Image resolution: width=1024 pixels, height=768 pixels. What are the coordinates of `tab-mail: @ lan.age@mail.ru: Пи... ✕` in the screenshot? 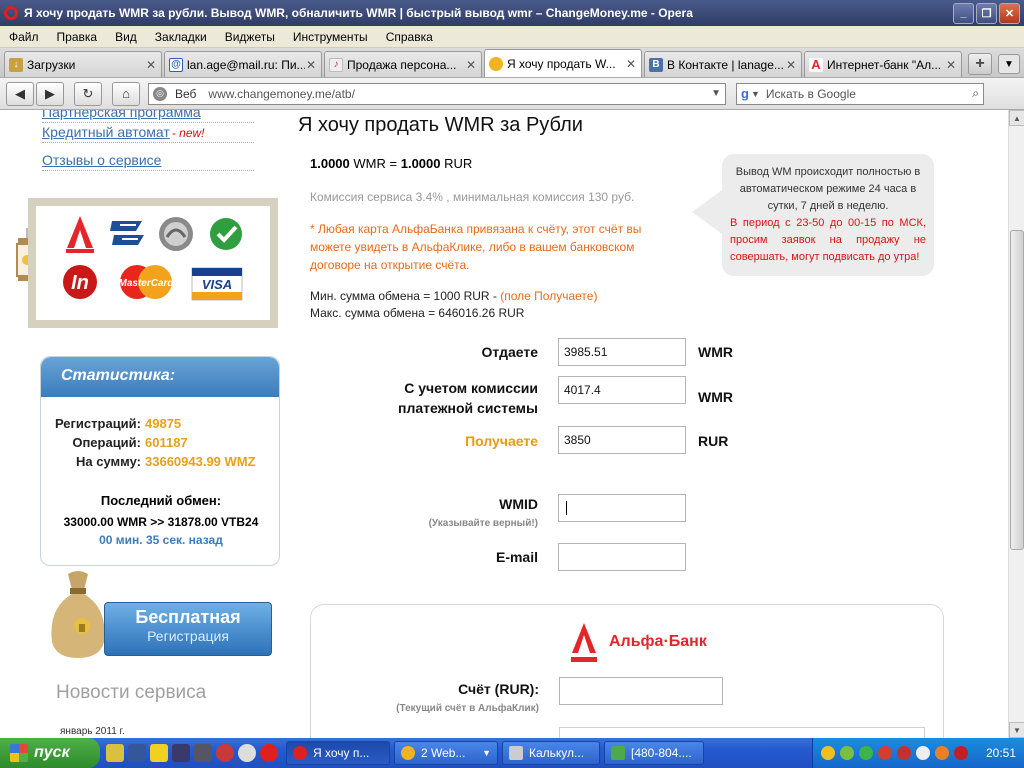 It's located at (243, 64).